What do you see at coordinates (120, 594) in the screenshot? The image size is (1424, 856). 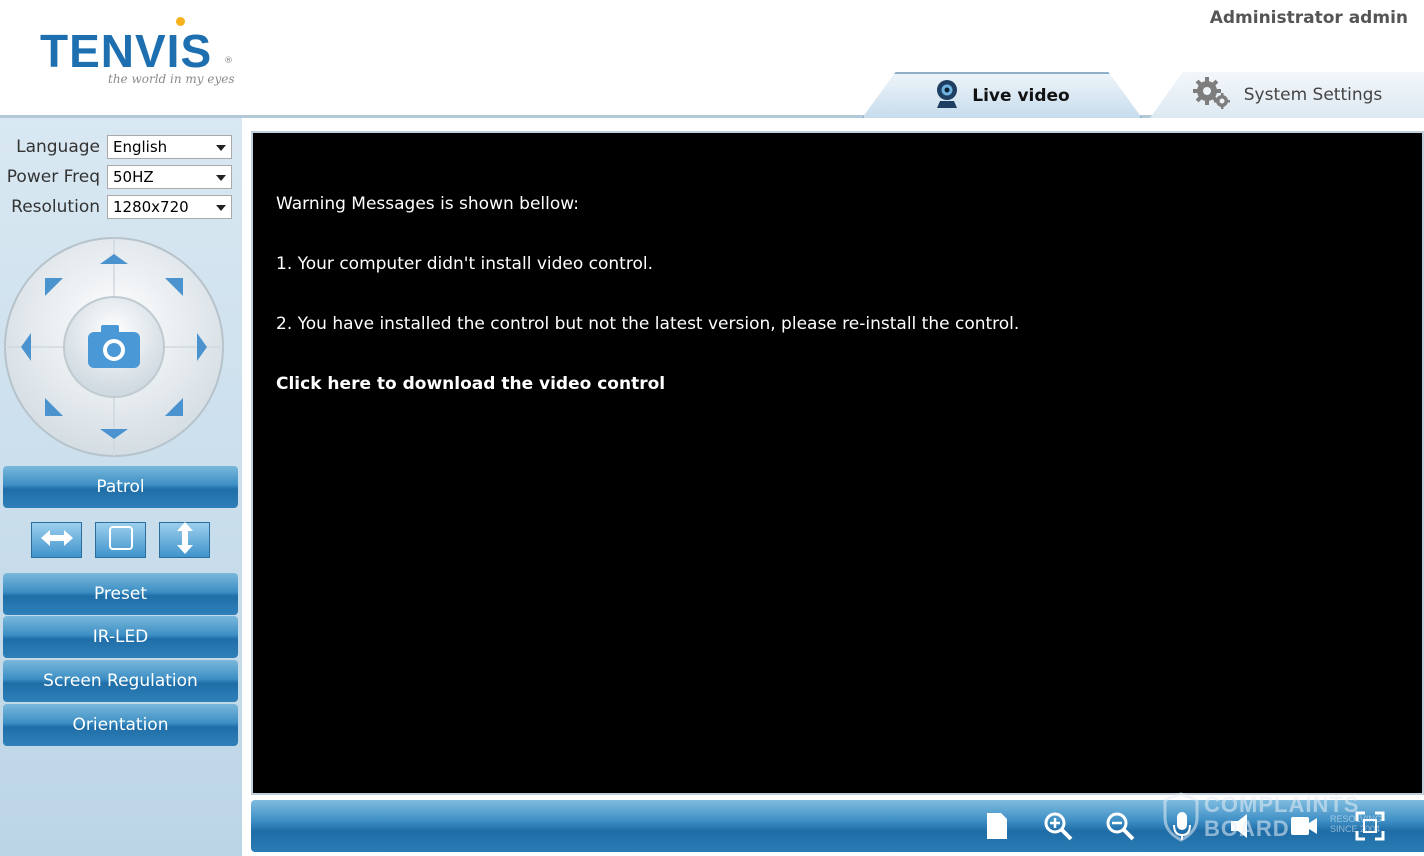 I see `preset-button: Preset` at bounding box center [120, 594].